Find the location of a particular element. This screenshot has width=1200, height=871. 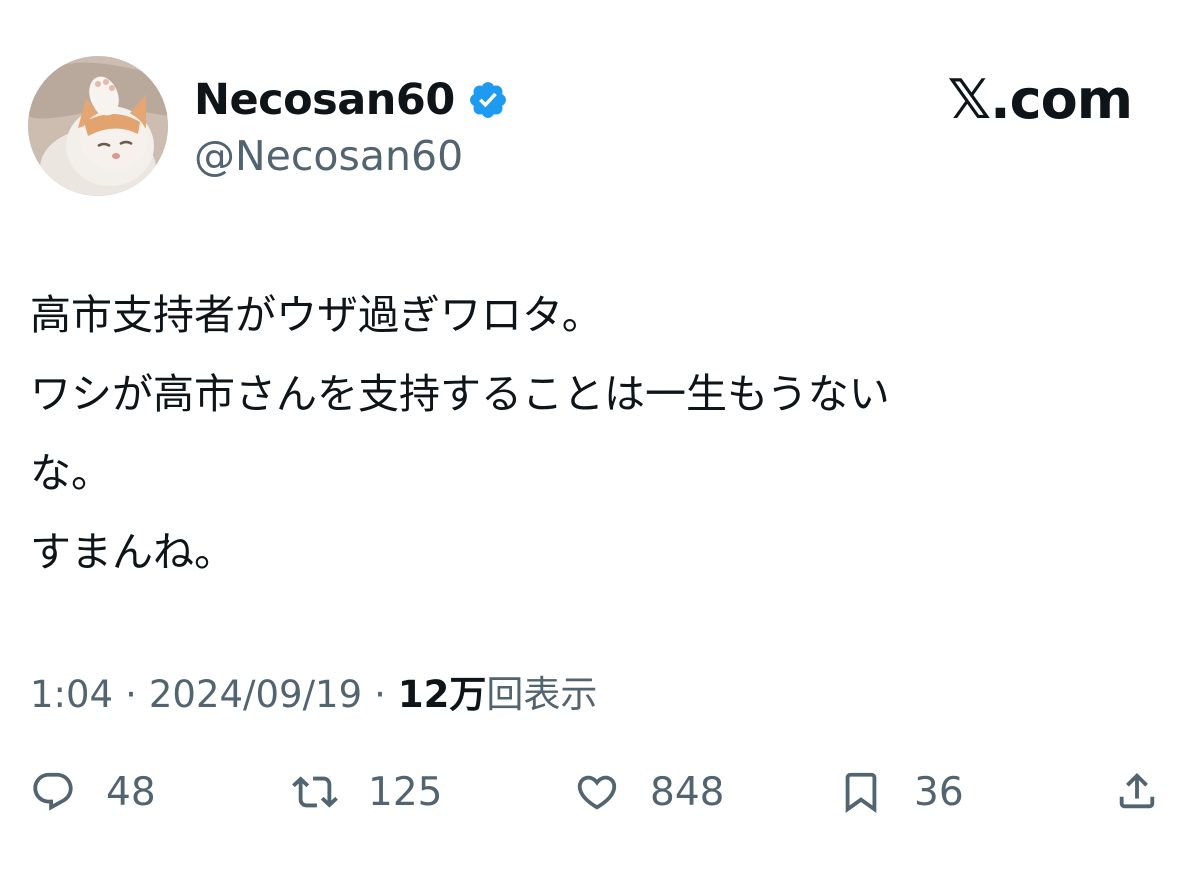

share-button is located at coordinates (1137, 792).